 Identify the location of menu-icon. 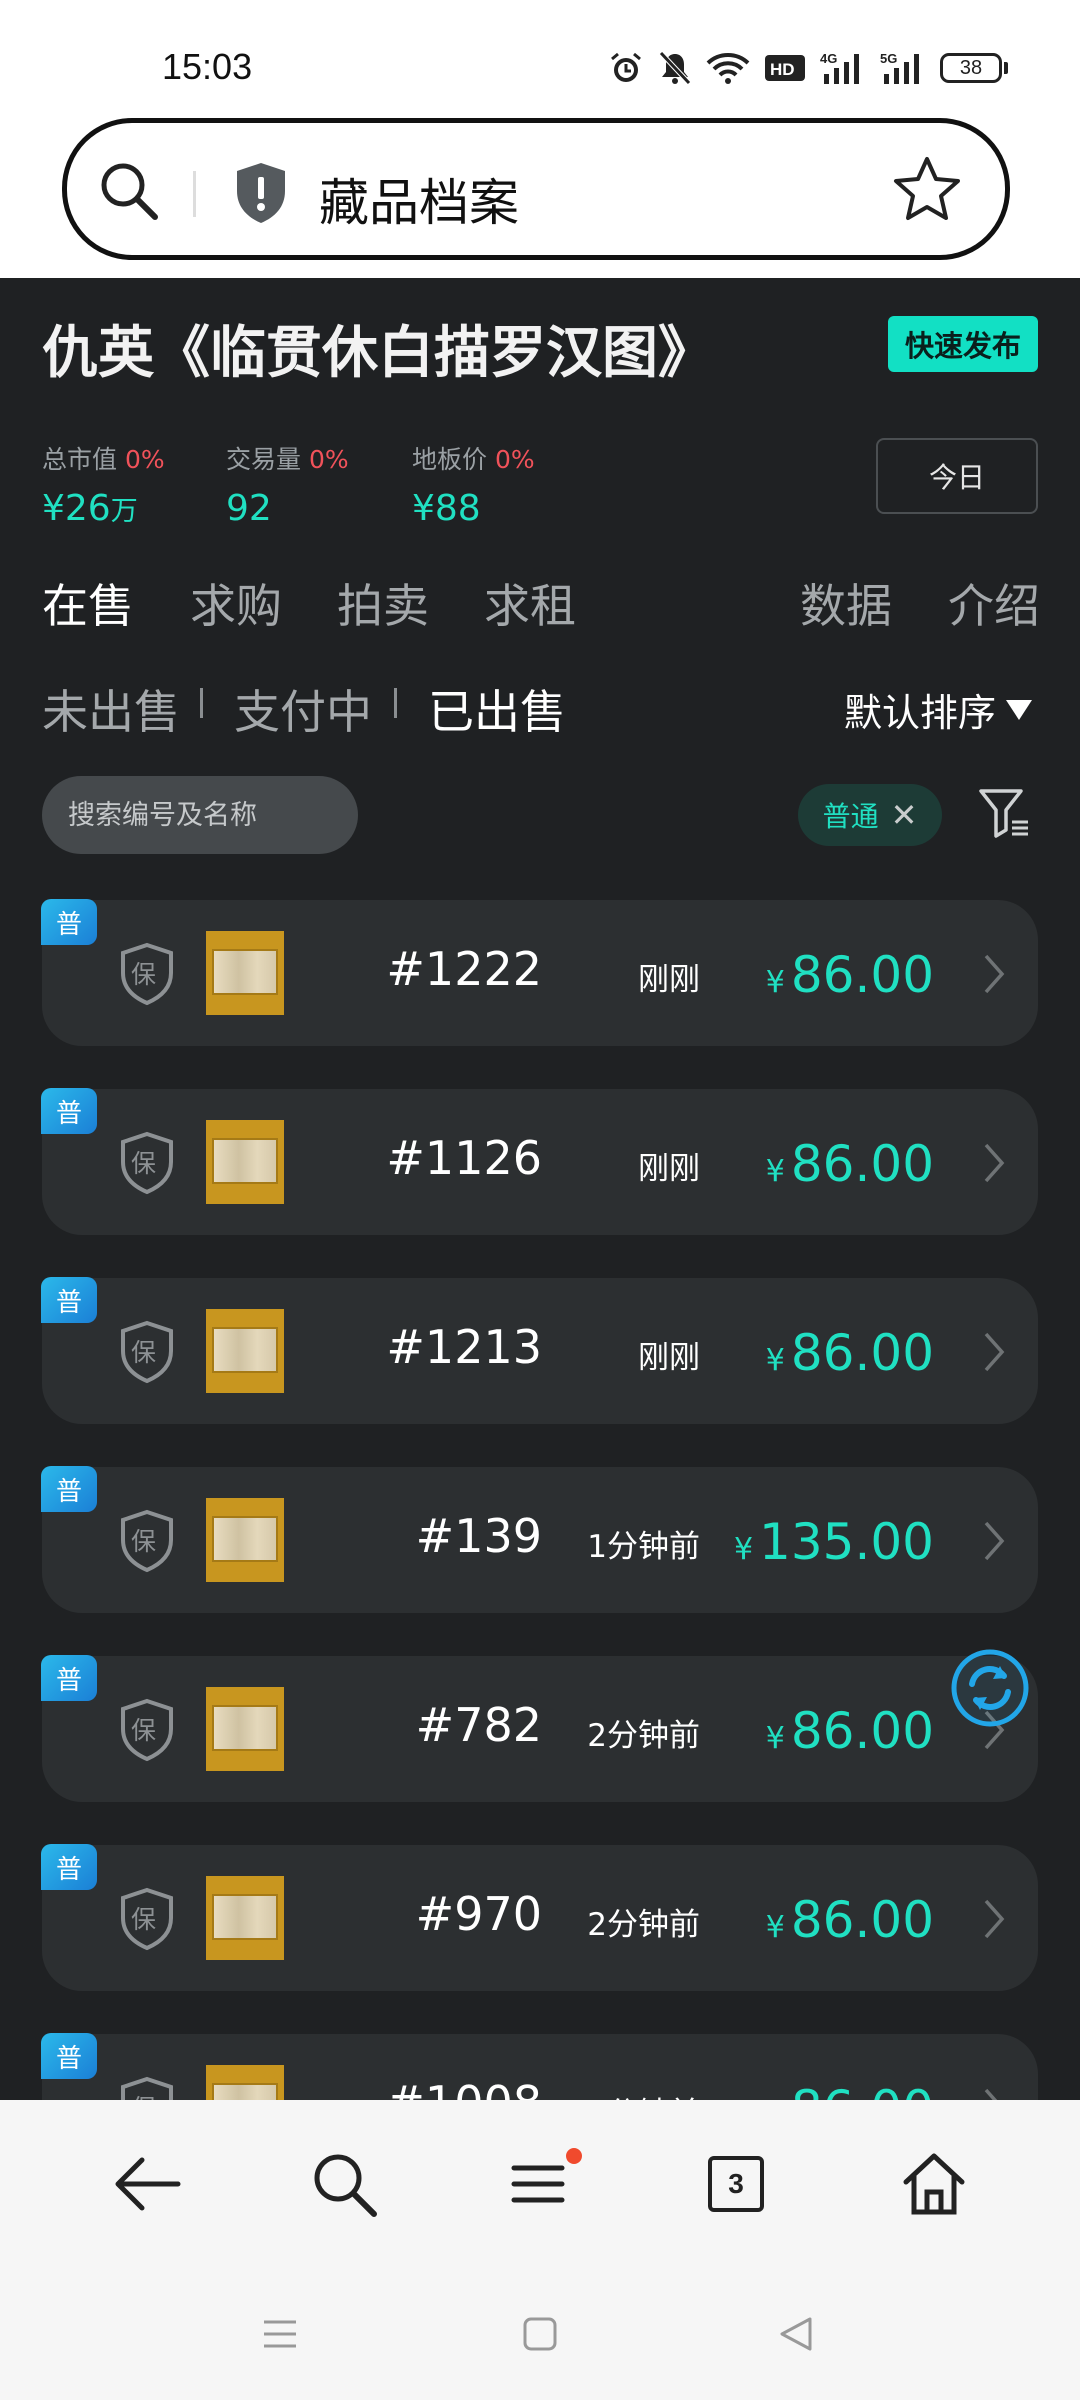
(542, 2186).